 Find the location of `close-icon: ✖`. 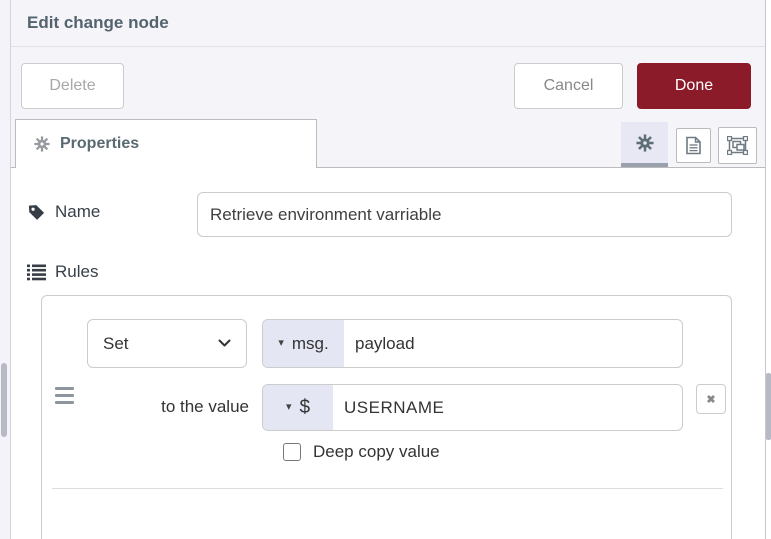

close-icon: ✖ is located at coordinates (711, 399).